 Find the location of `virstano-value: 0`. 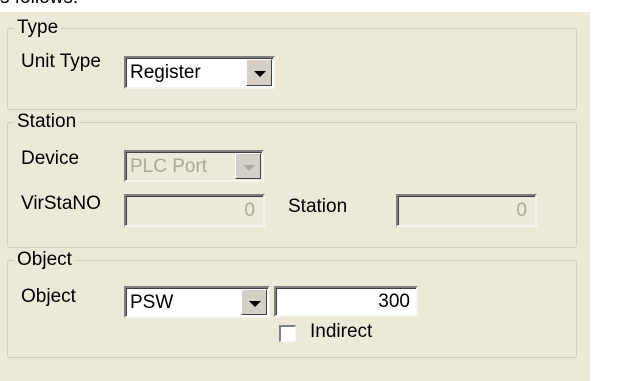

virstano-value: 0 is located at coordinates (249, 210).